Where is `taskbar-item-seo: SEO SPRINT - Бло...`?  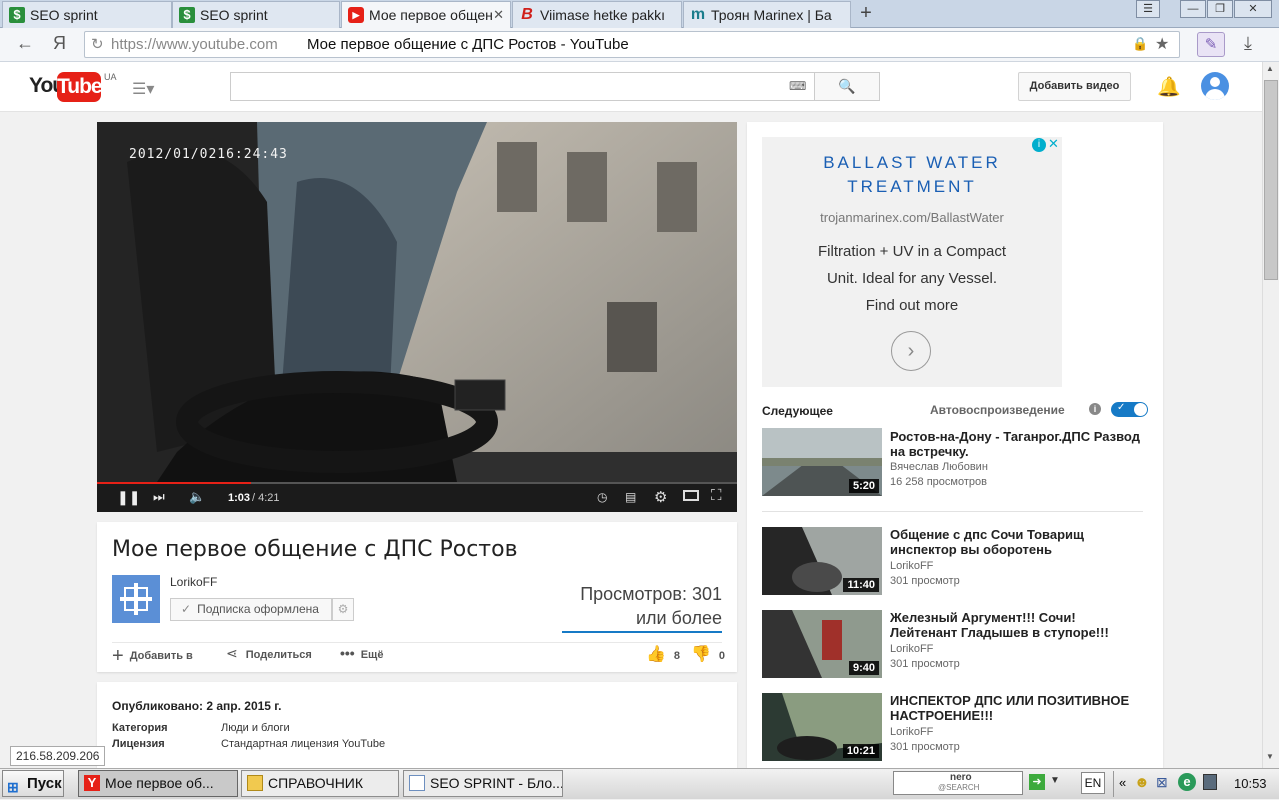
taskbar-item-seo: SEO SPRINT - Бло... is located at coordinates (483, 783).